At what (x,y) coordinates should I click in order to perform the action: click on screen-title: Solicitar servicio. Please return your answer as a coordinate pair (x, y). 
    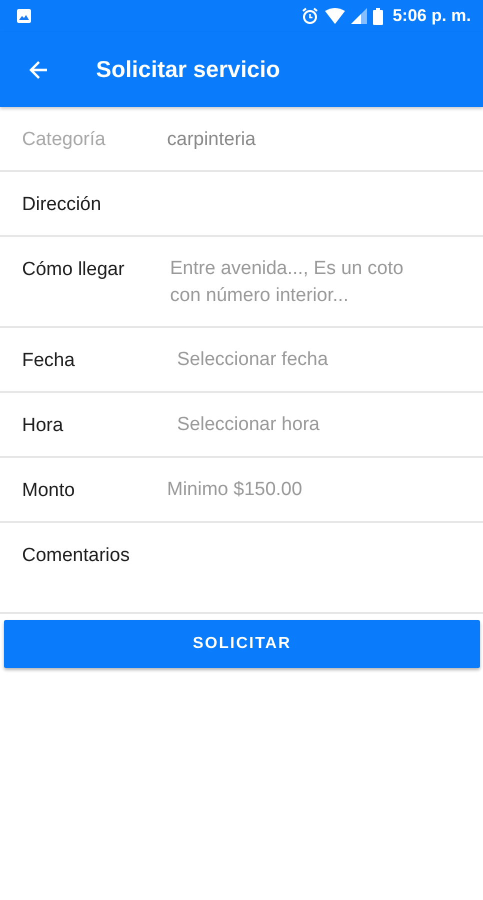
    Looking at the image, I should click on (188, 69).